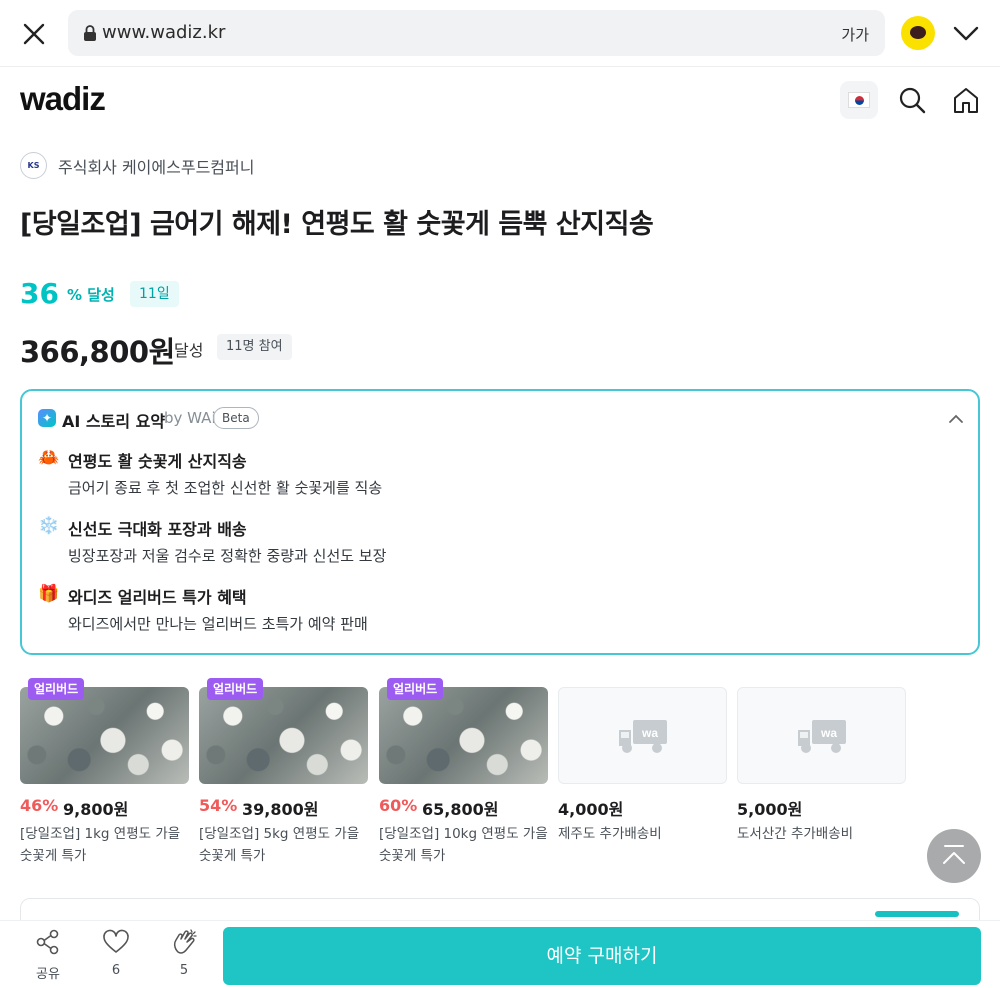 The image size is (1000, 988). What do you see at coordinates (96, 809) in the screenshot?
I see `reward-price: 9,800원` at bounding box center [96, 809].